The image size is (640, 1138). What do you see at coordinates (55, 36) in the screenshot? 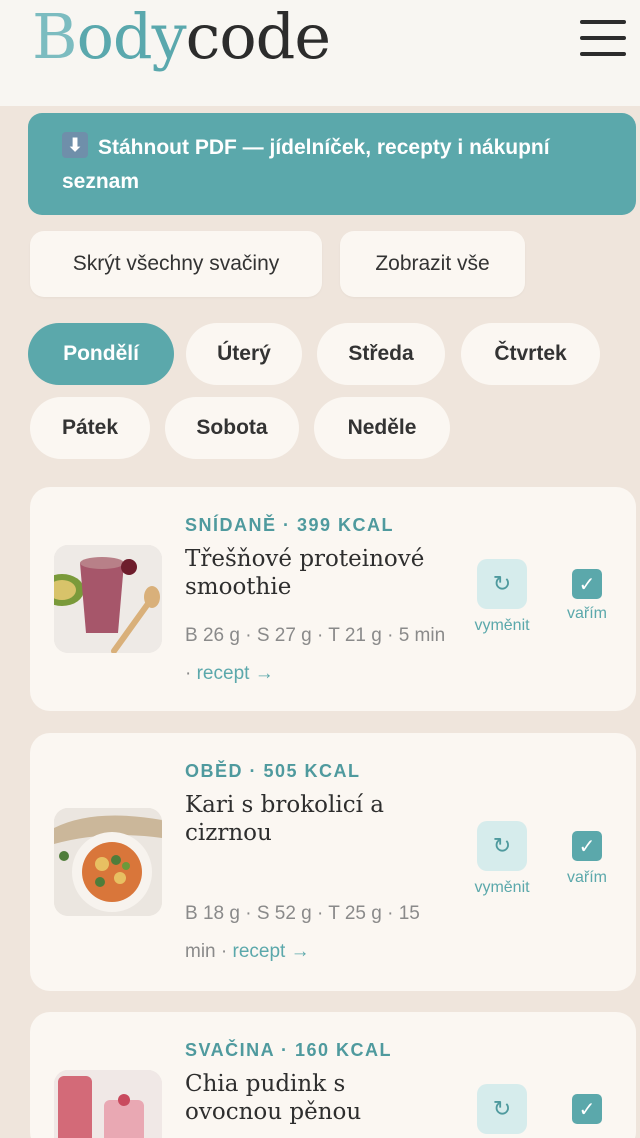
I see `logo-letter-b: B` at bounding box center [55, 36].